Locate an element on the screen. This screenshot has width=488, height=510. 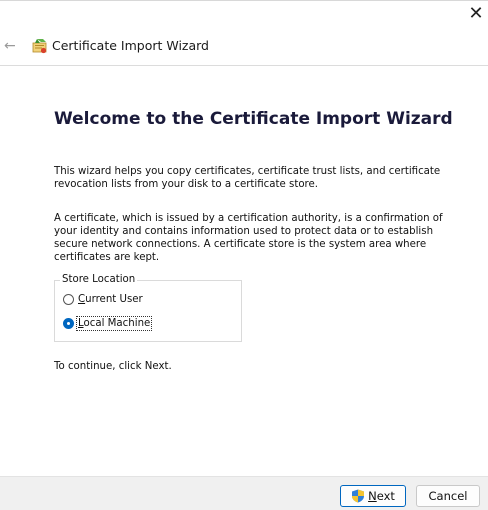
store-location-legend: Store Location is located at coordinates (99, 280).